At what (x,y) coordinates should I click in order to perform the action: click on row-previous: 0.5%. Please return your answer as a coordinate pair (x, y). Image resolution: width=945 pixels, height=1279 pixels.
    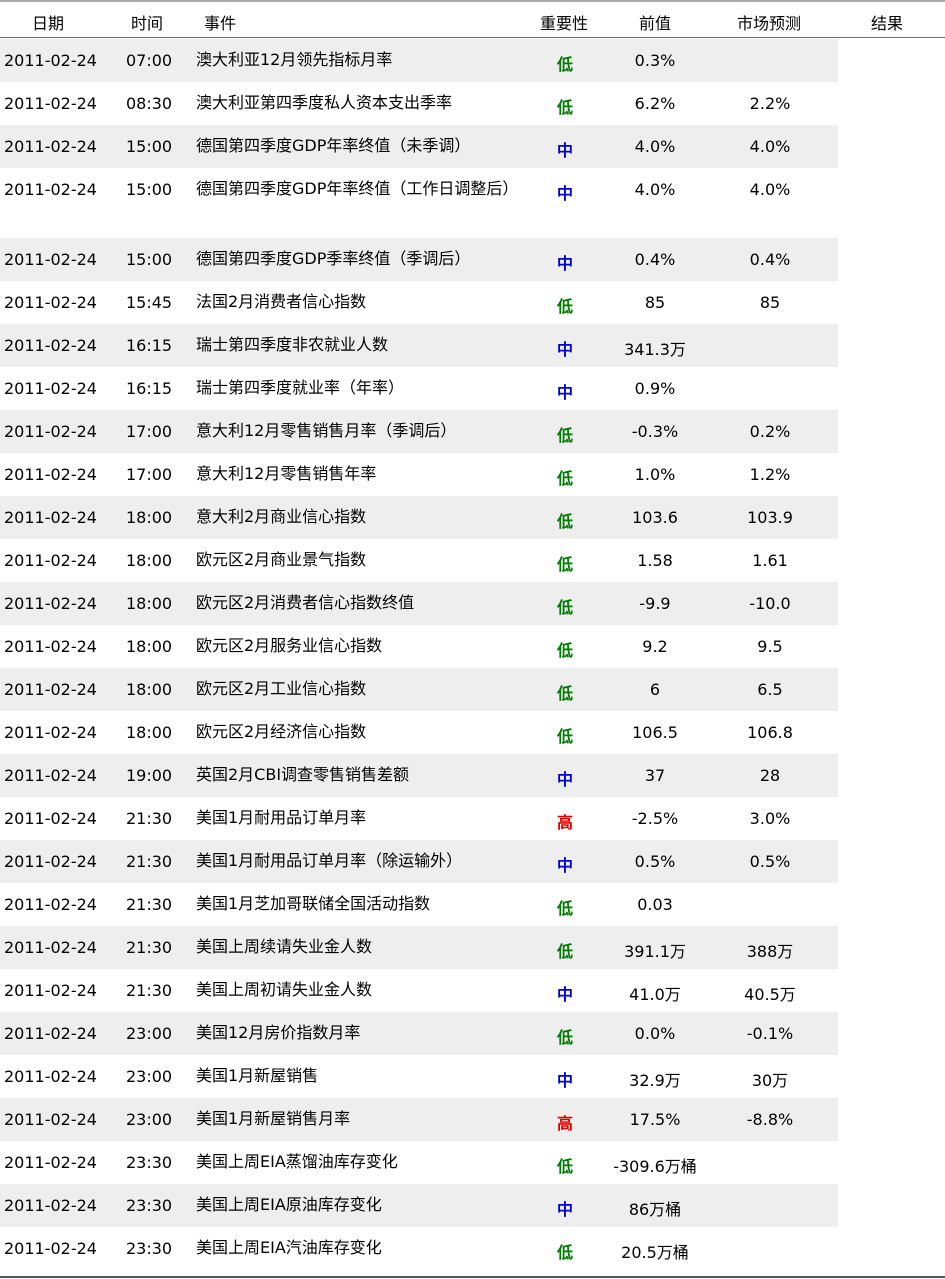
    Looking at the image, I should click on (655, 861).